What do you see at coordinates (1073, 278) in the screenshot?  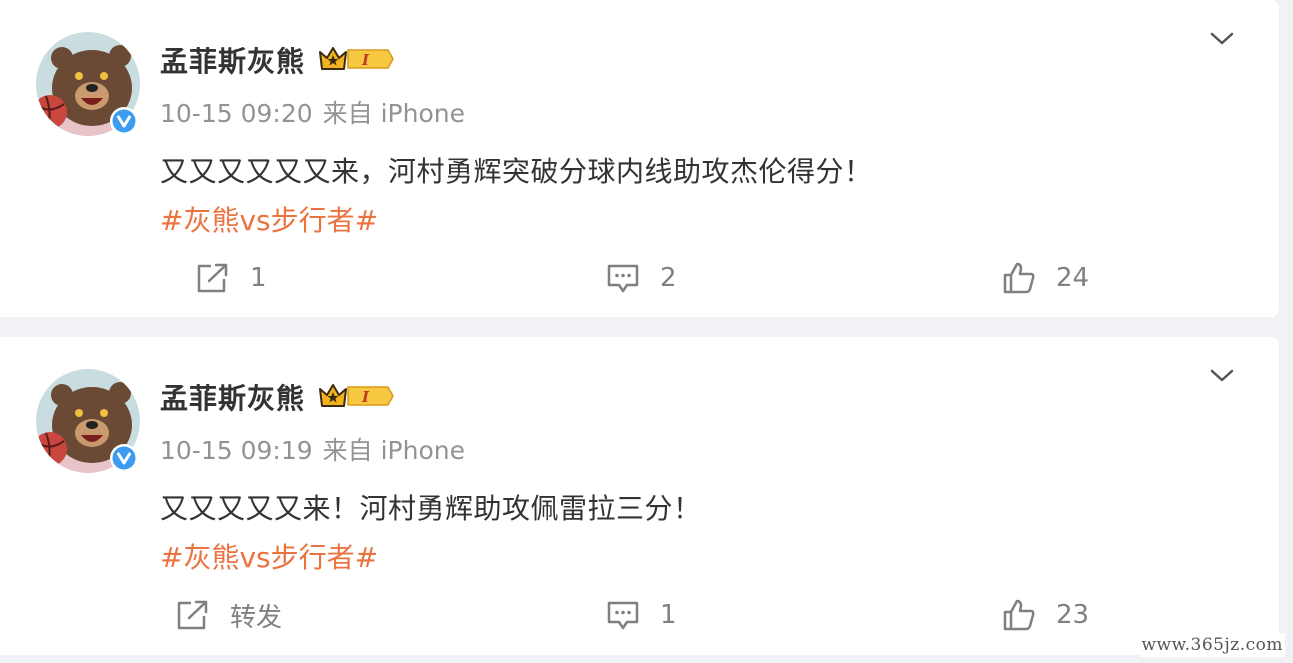 I see `like-count: 24` at bounding box center [1073, 278].